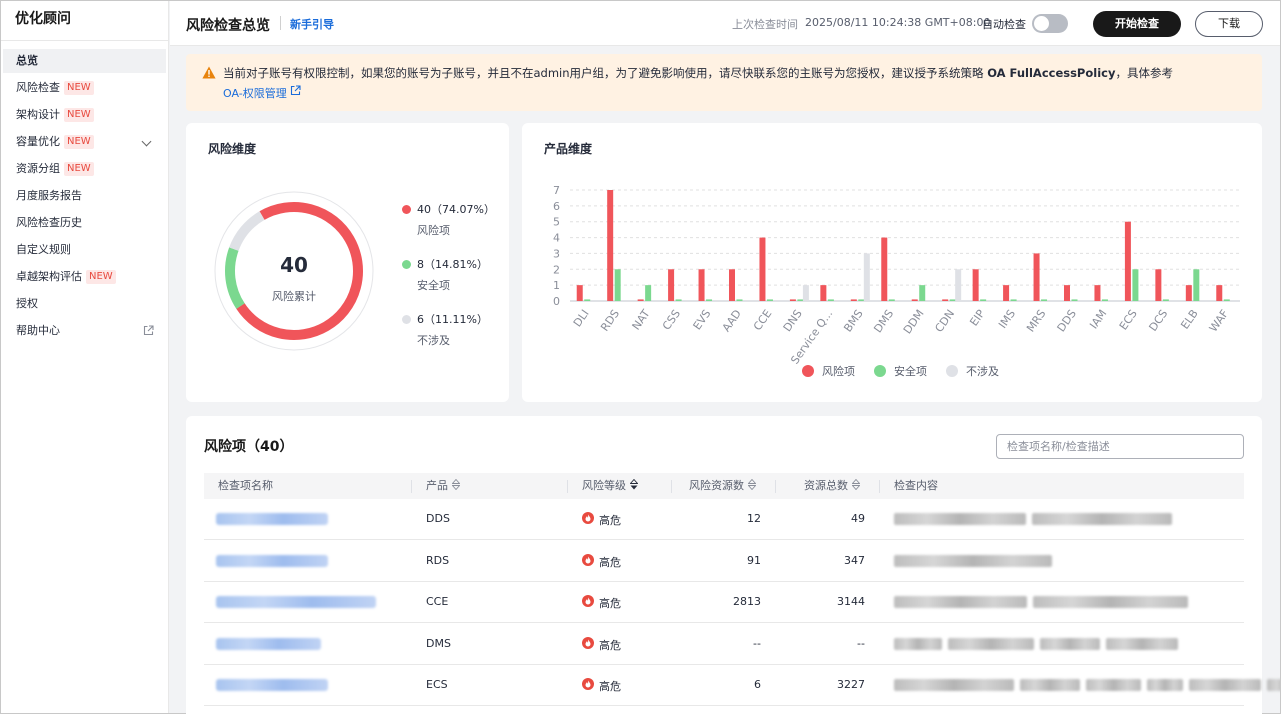  What do you see at coordinates (722, 486) in the screenshot?
I see `column-header-risk-count: 风险资源数` at bounding box center [722, 486].